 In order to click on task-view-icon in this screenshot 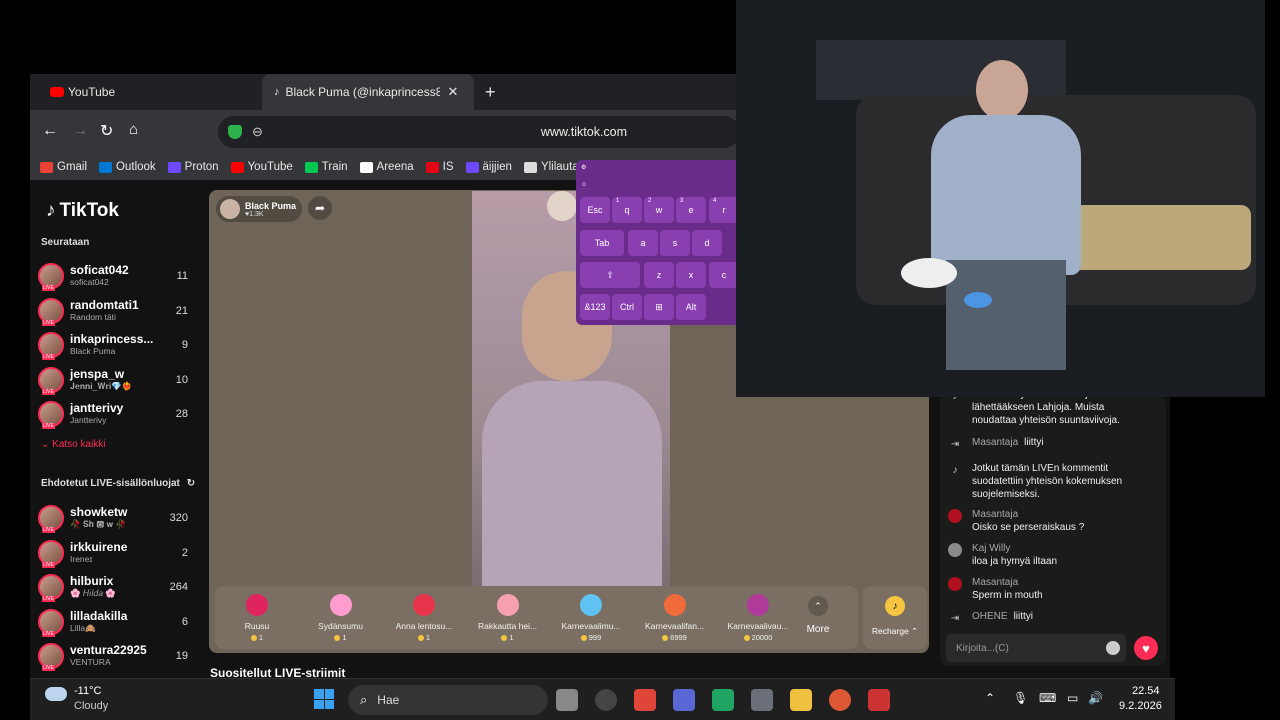, I will do `click(567, 700)`.